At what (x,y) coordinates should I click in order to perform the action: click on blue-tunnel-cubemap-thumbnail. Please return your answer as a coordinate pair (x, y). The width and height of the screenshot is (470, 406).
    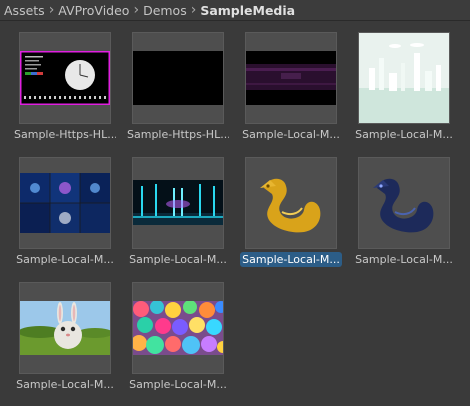
    Looking at the image, I should click on (65, 203).